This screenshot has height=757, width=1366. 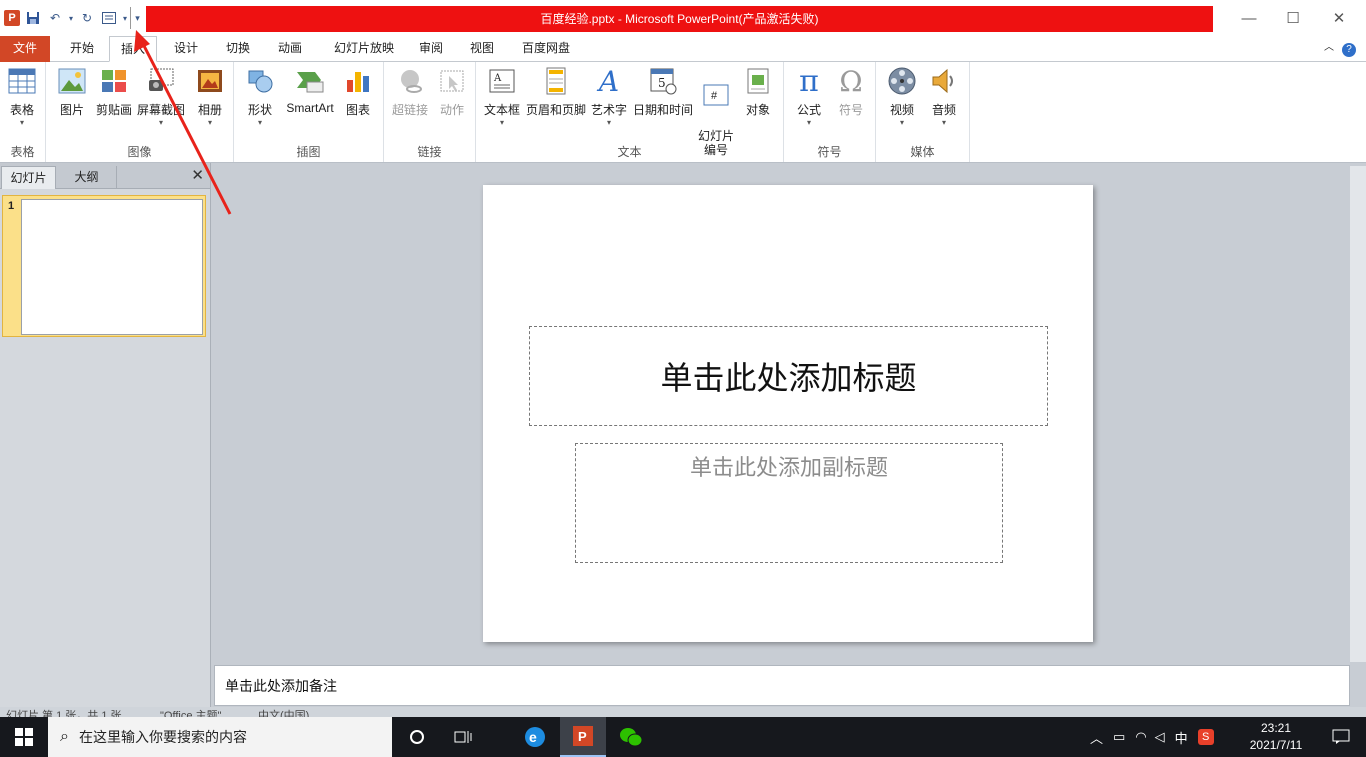 What do you see at coordinates (463, 737) in the screenshot?
I see `task-view-icon` at bounding box center [463, 737].